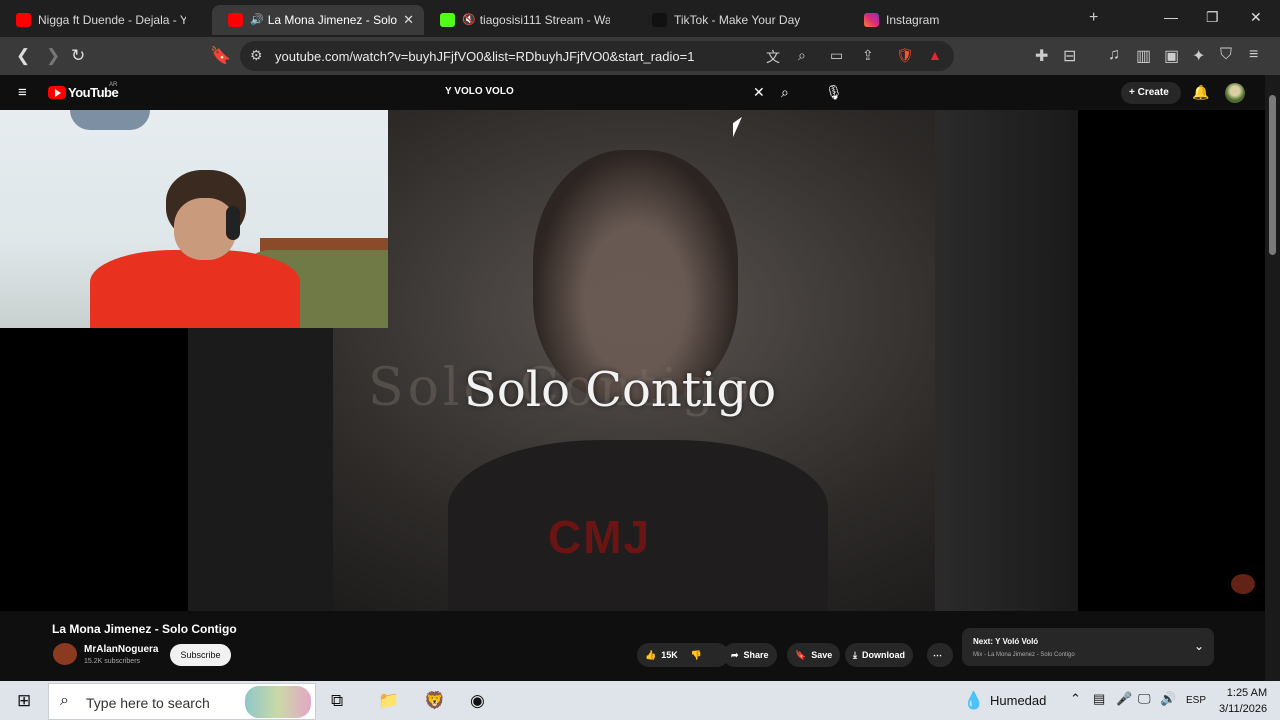 The height and width of the screenshot is (720, 1280). I want to click on forward-icon: ❯, so click(53, 56).